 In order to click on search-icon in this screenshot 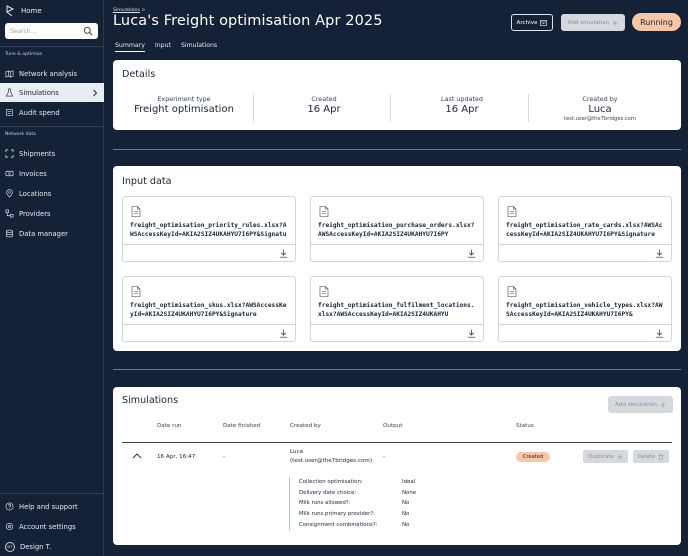, I will do `click(88, 31)`.